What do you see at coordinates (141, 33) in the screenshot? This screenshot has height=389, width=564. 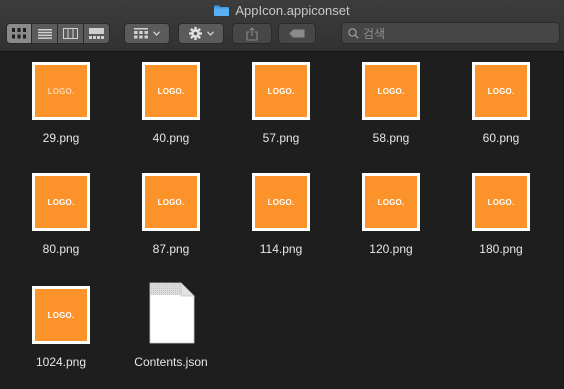 I see `group-grid-icon` at bounding box center [141, 33].